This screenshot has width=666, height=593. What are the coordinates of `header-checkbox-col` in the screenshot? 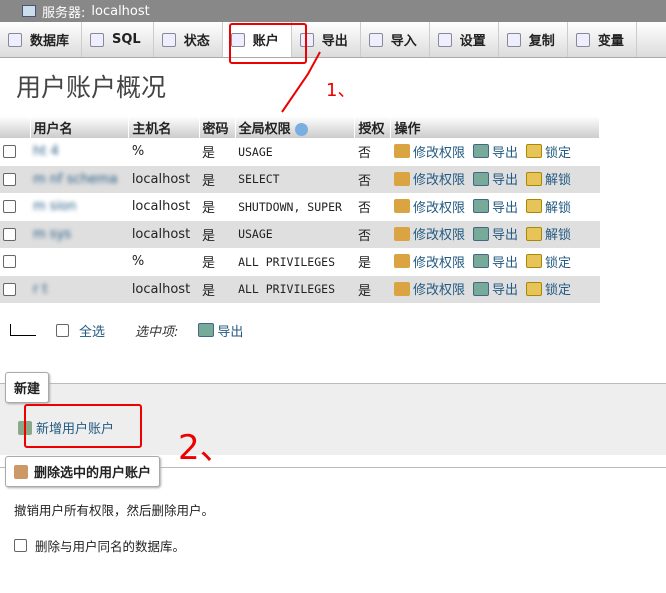 It's located at (15, 127).